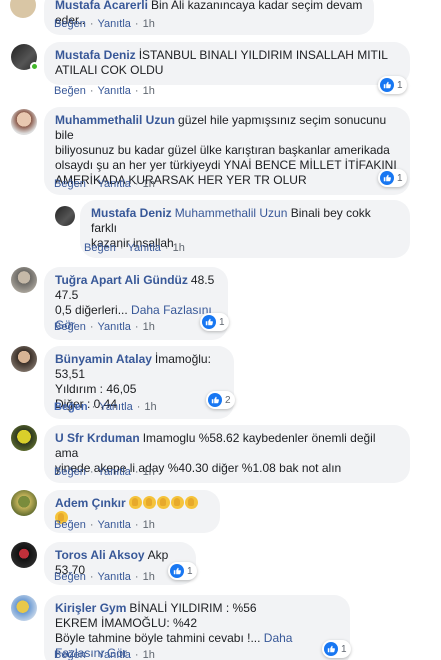  Describe the element at coordinates (202, 280) in the screenshot. I see `comment-text-line: 48.5` at that location.